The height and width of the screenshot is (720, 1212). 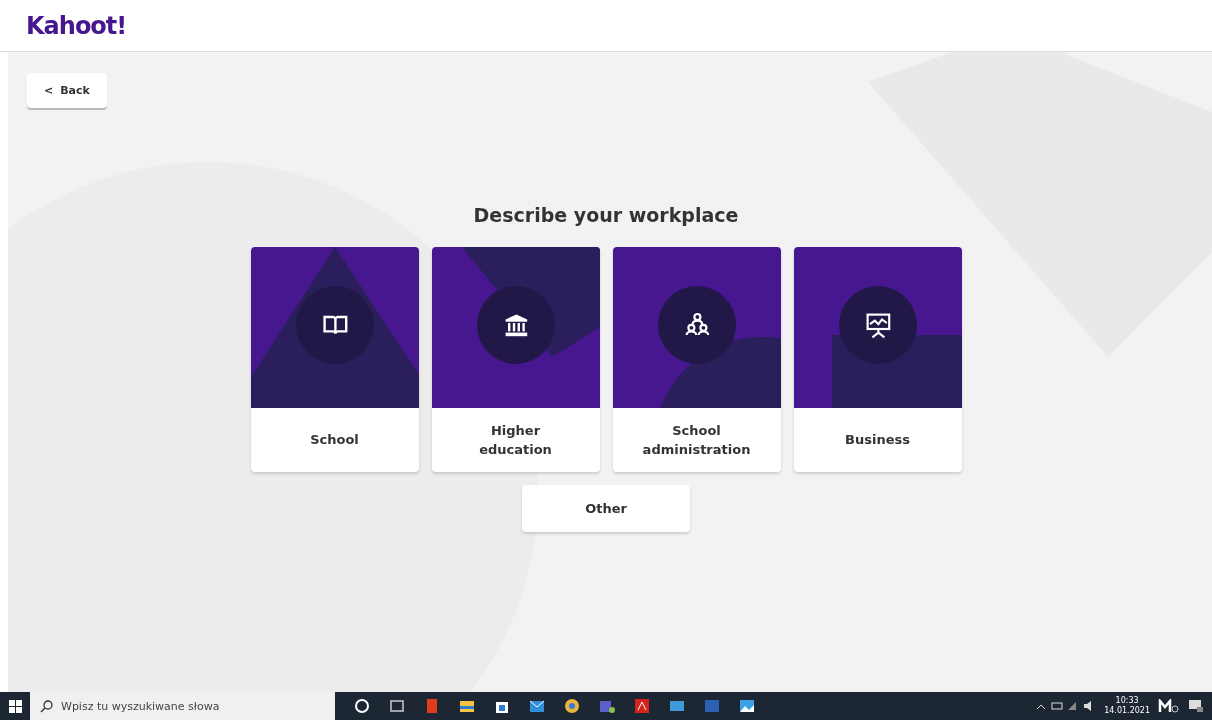 I want to click on taskbar-search-field: Wpisz tu wyszukiwane słowa, so click(x=182, y=706).